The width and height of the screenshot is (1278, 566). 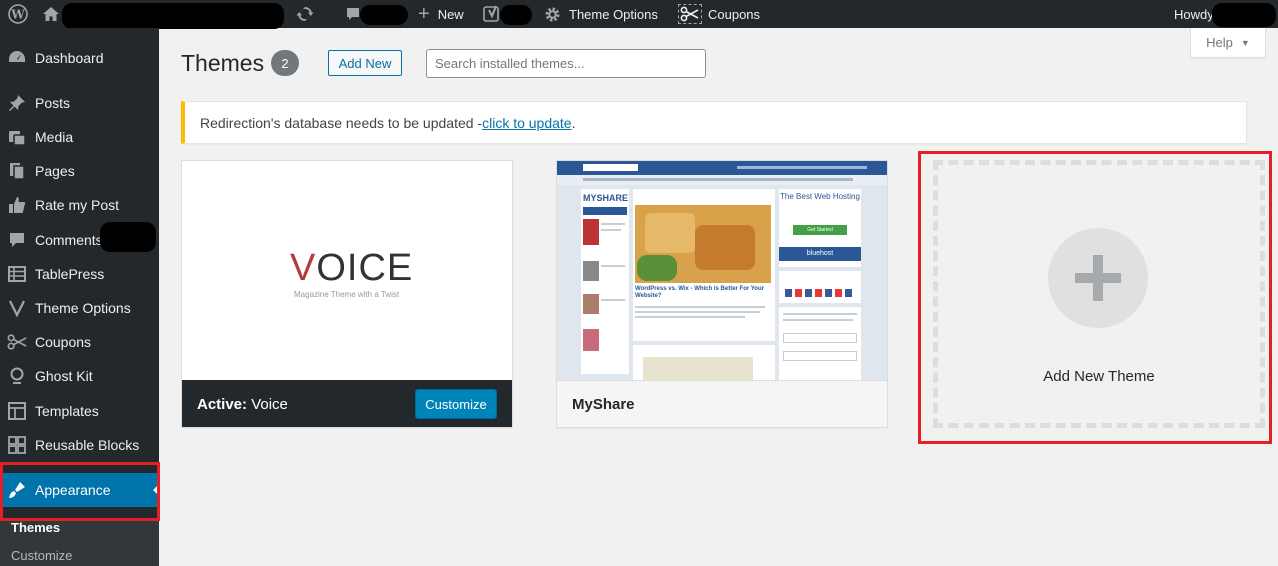 I want to click on sidebar-item-ghost-kit: Ghost Kit, so click(x=79, y=376).